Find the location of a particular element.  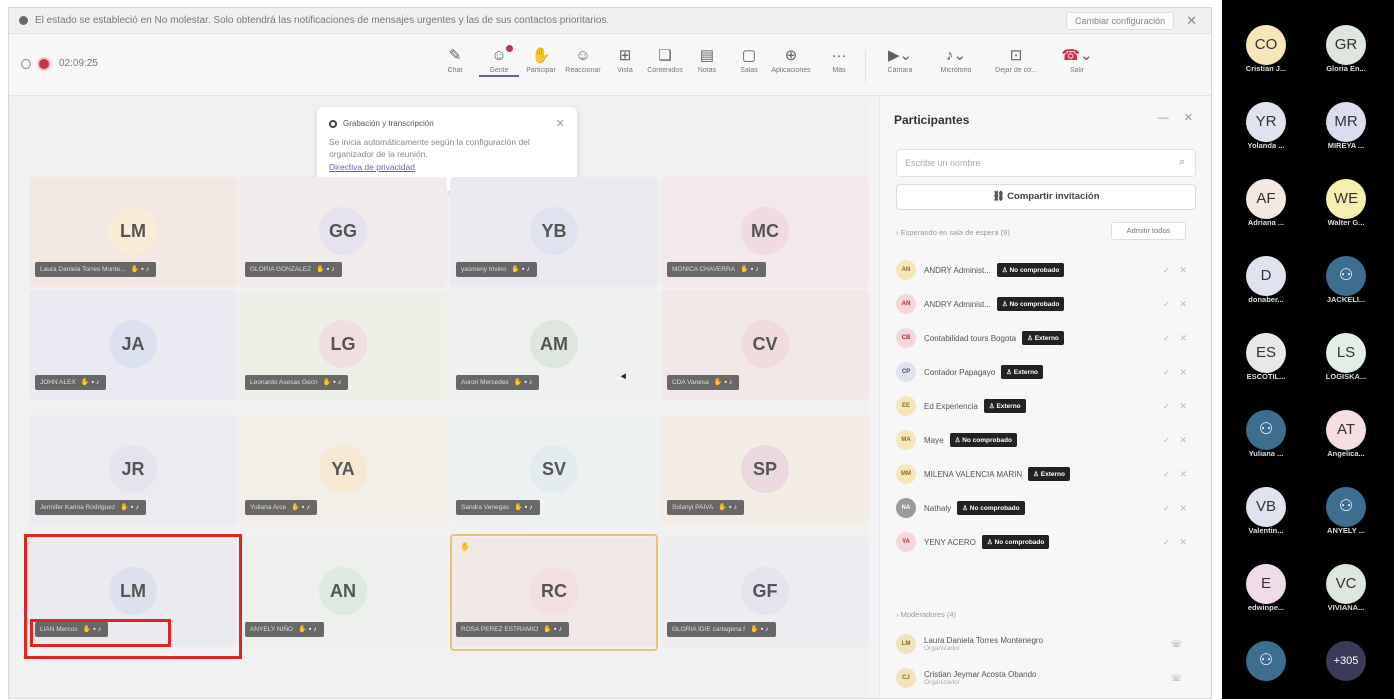

avatar: AN is located at coordinates (906, 270).